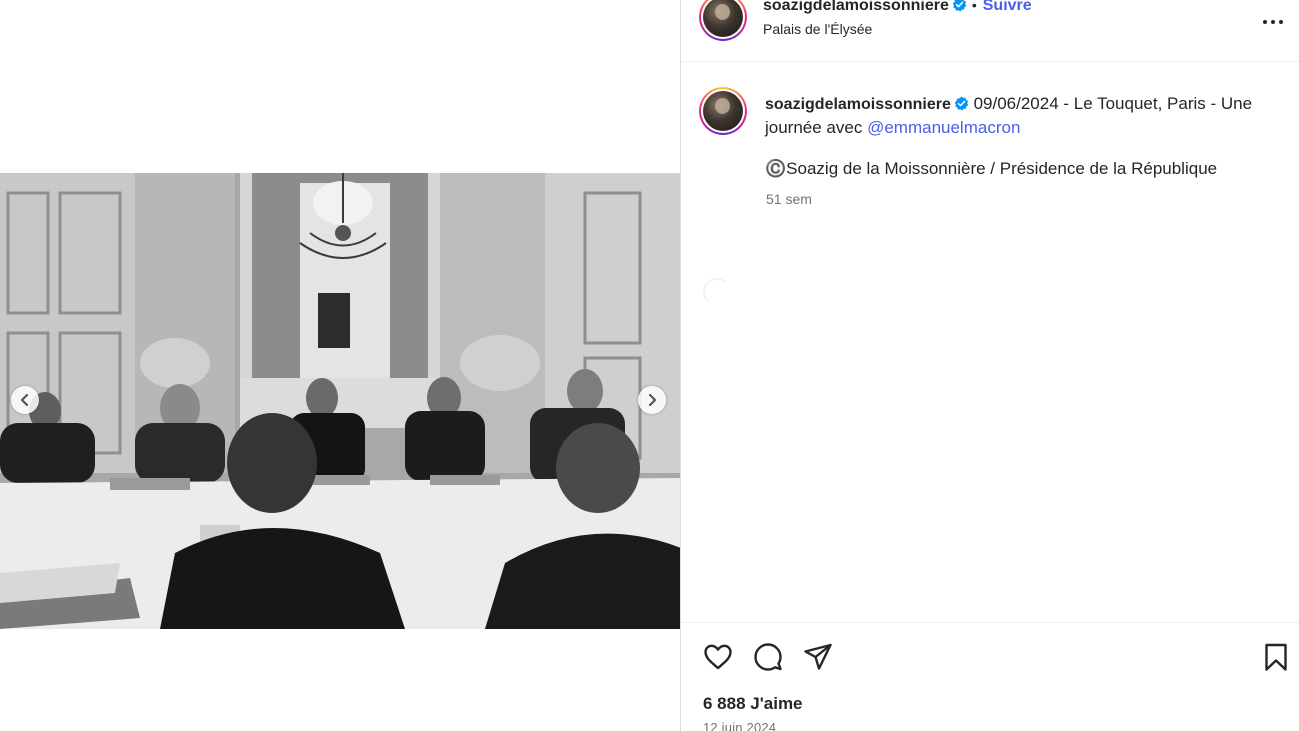  I want to click on post-date: 12 juin 2024, so click(739, 725).